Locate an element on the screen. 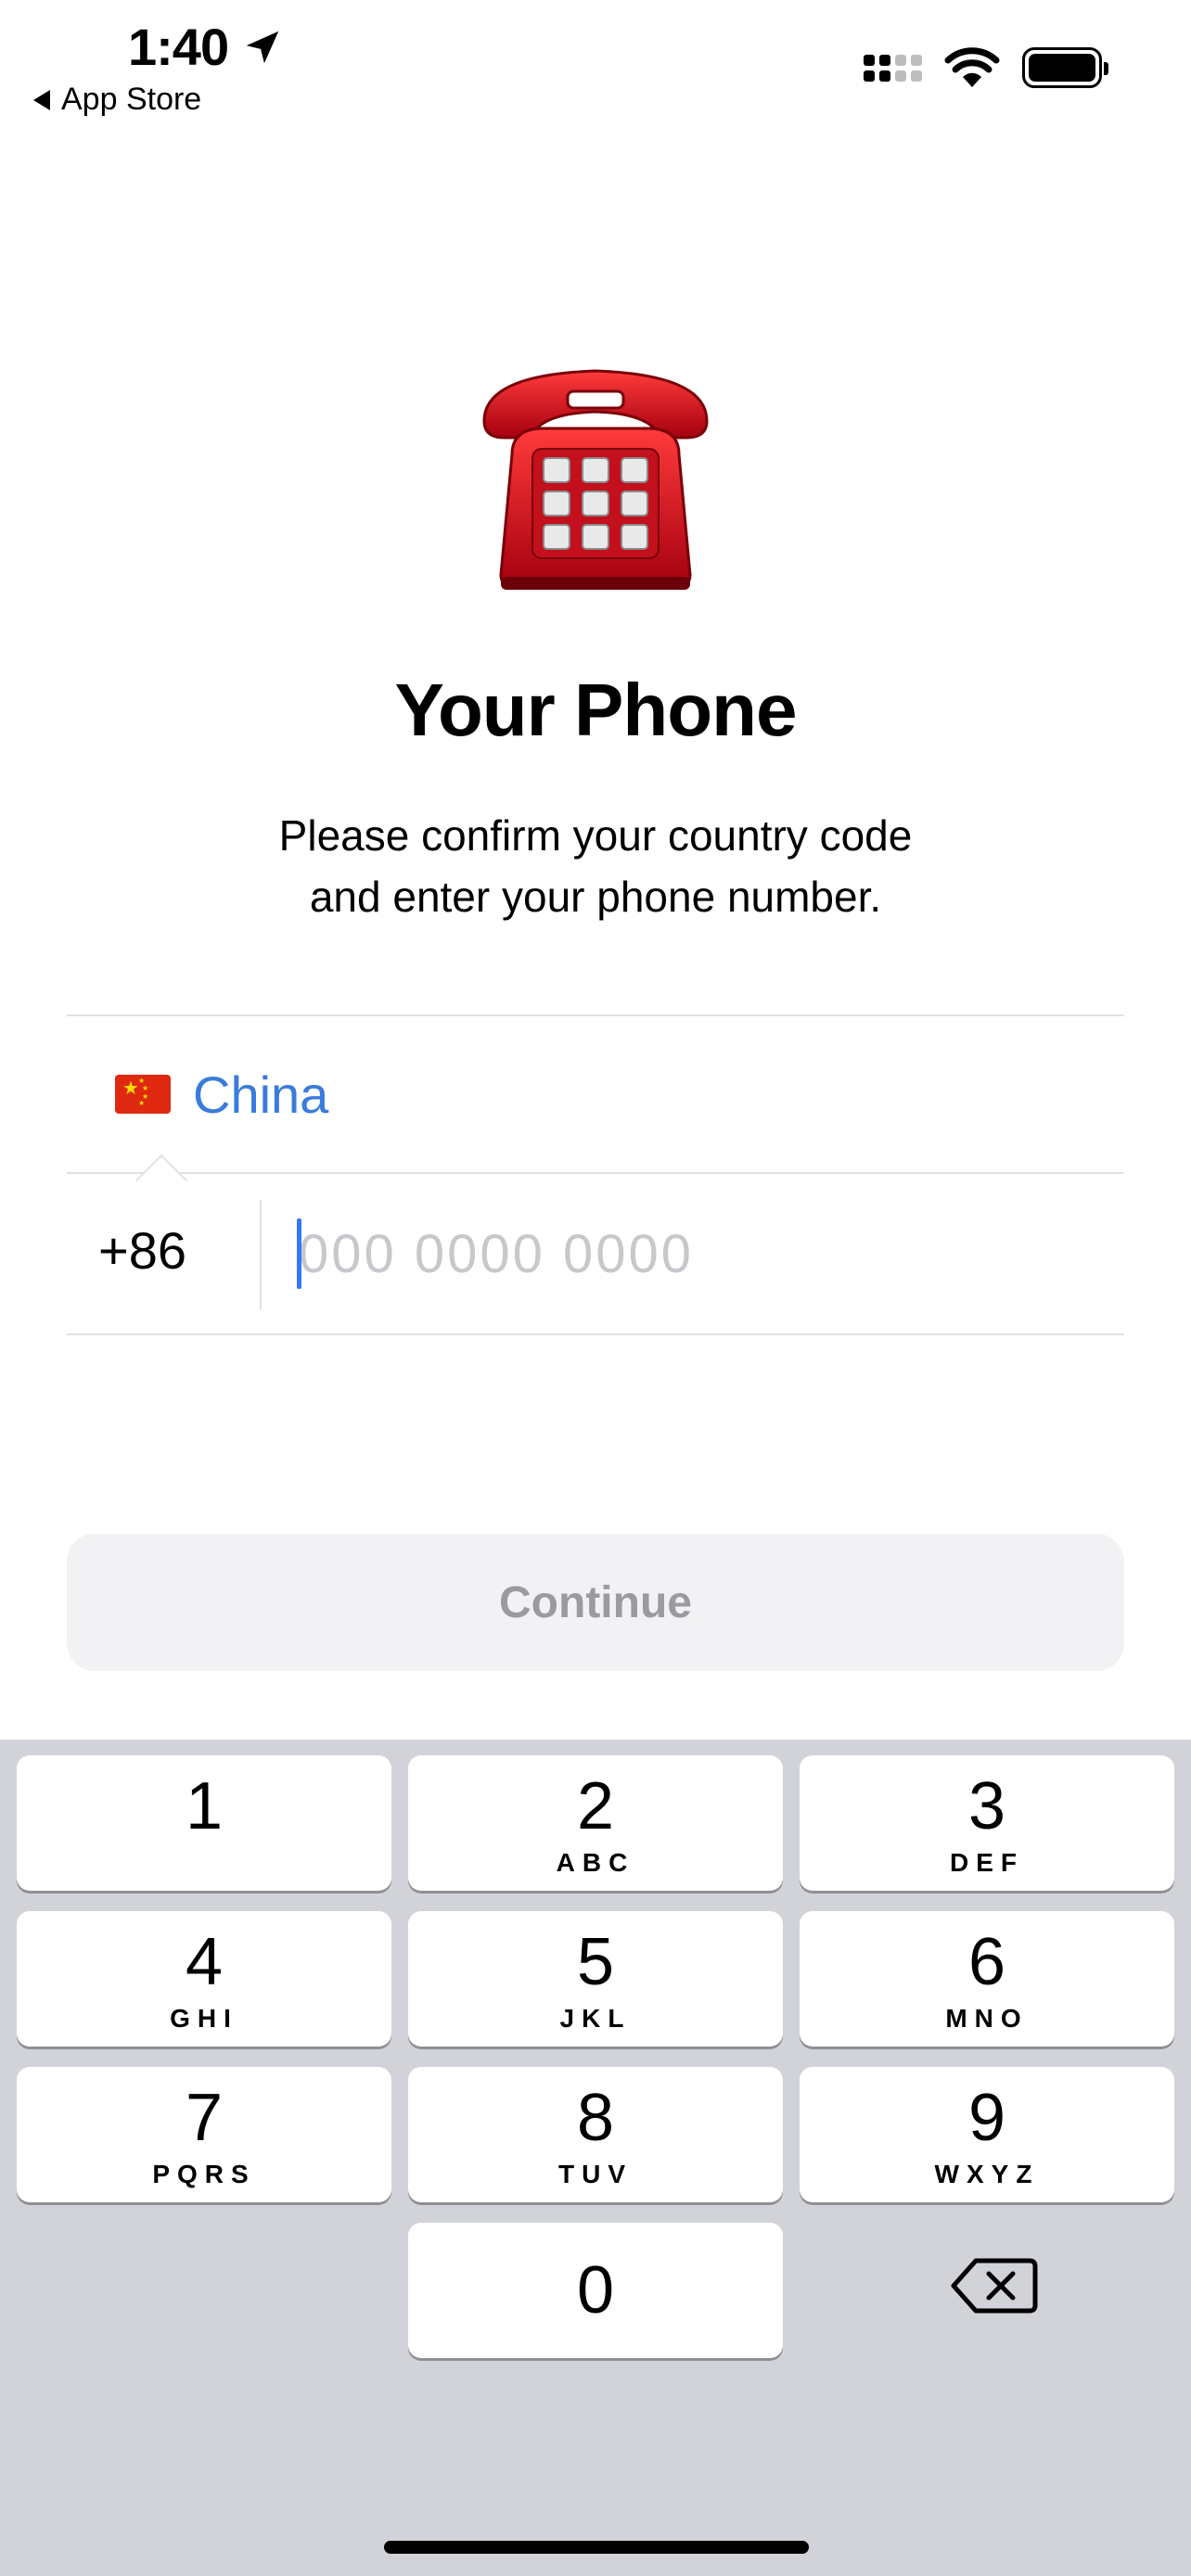 Image resolution: width=1191 pixels, height=2576 pixels. key-5: 5 JKL is located at coordinates (595, 1979).